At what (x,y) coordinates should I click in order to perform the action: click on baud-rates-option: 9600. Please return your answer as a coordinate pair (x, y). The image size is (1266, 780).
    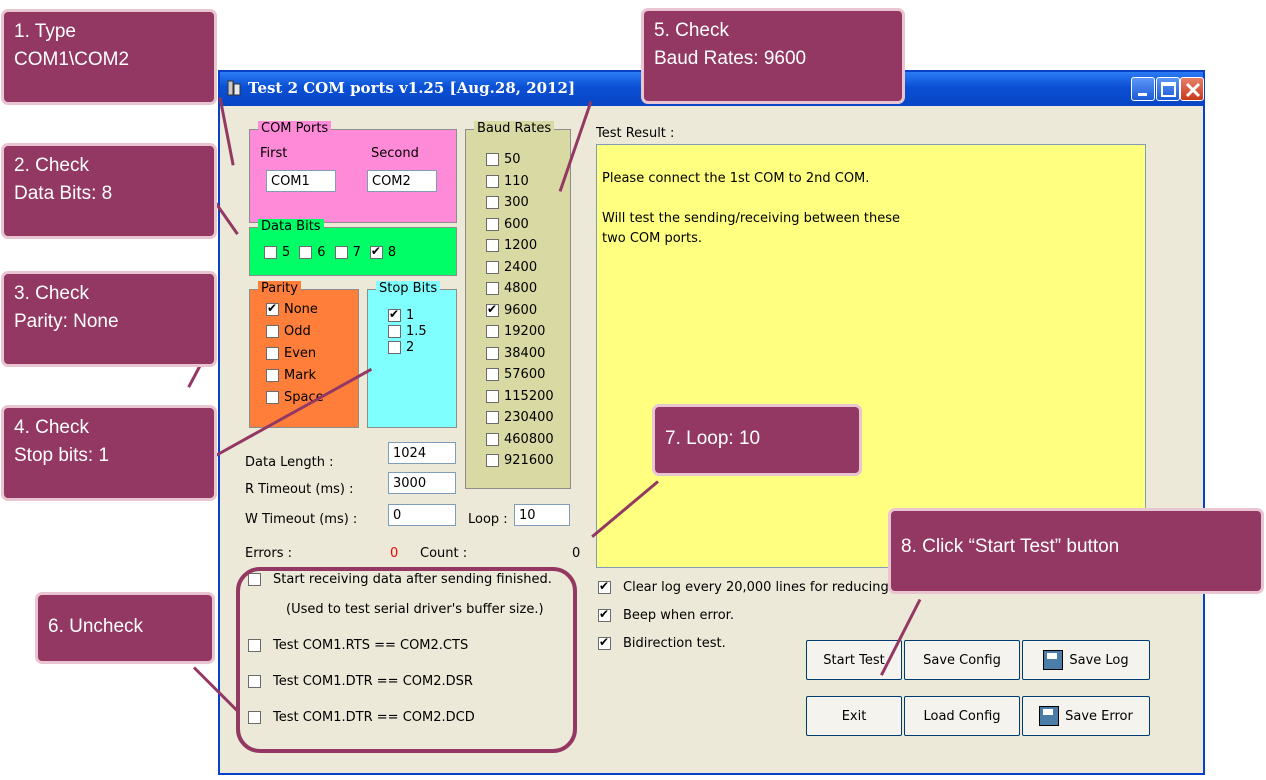
    Looking at the image, I should click on (520, 313).